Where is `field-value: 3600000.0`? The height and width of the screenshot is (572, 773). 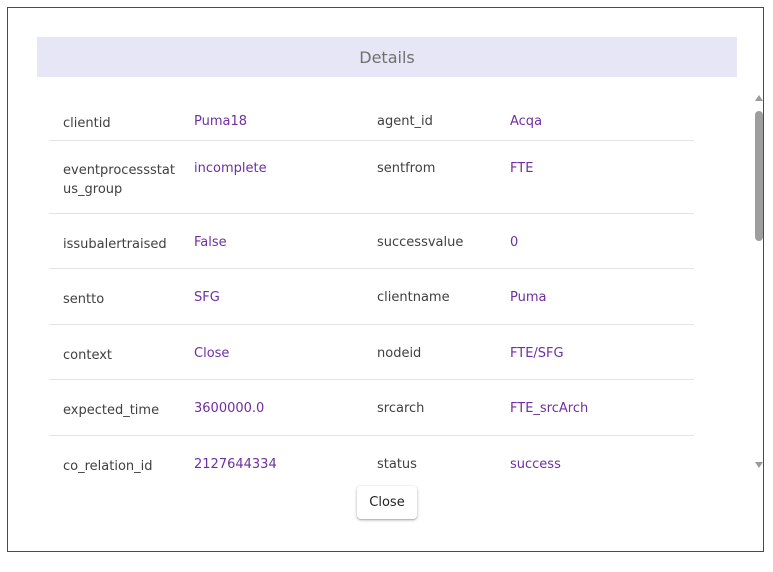 field-value: 3600000.0 is located at coordinates (229, 408).